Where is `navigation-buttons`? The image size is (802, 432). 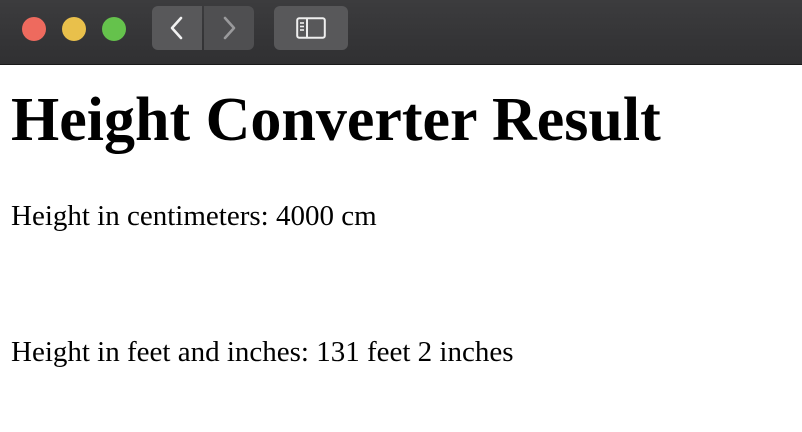 navigation-buttons is located at coordinates (203, 28).